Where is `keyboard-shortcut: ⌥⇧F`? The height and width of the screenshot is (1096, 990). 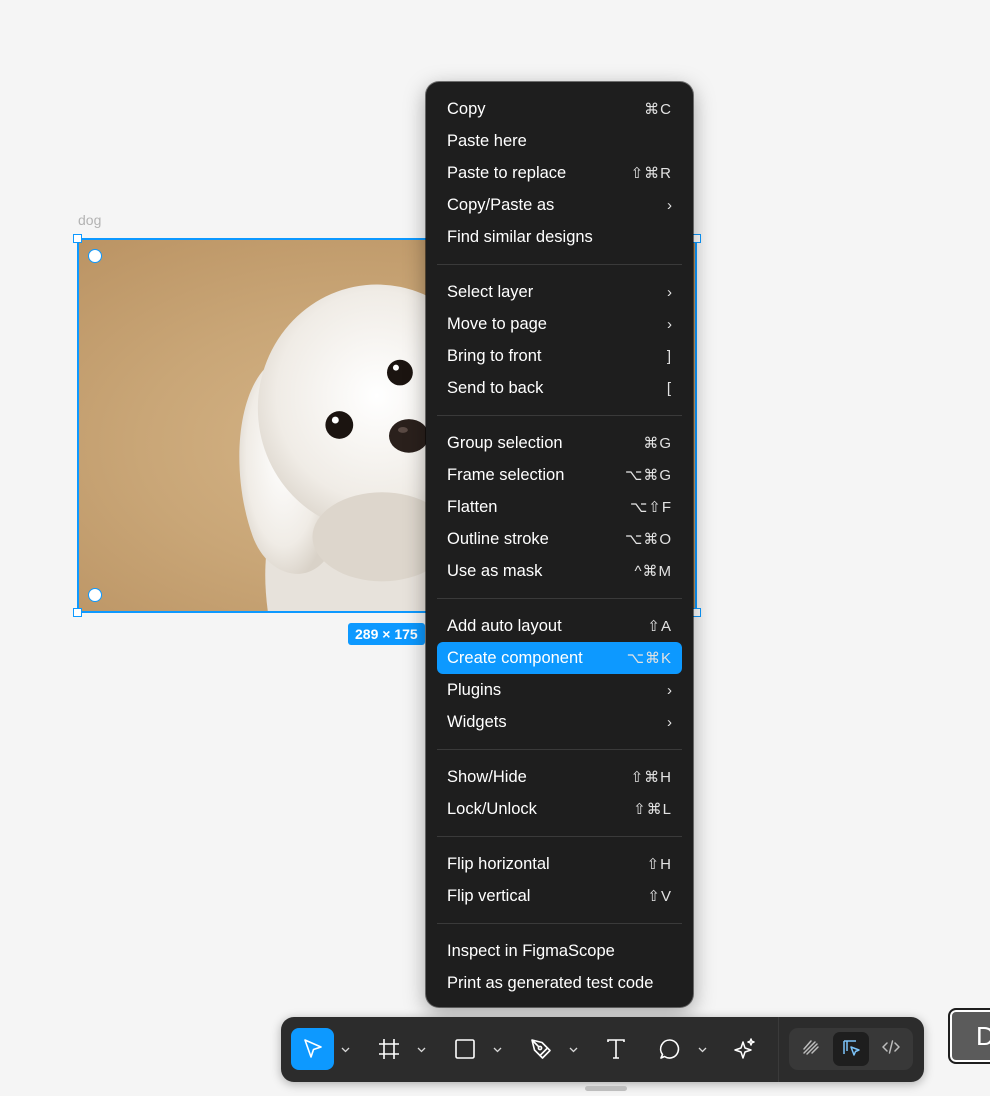 keyboard-shortcut: ⌥⇧F is located at coordinates (650, 507).